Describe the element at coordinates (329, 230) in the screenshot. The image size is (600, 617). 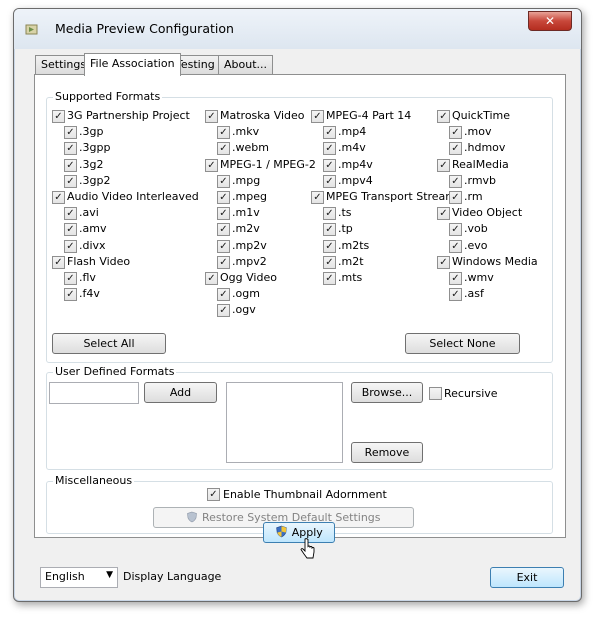
I see `format-ext-checkbox-tp: ✓` at that location.